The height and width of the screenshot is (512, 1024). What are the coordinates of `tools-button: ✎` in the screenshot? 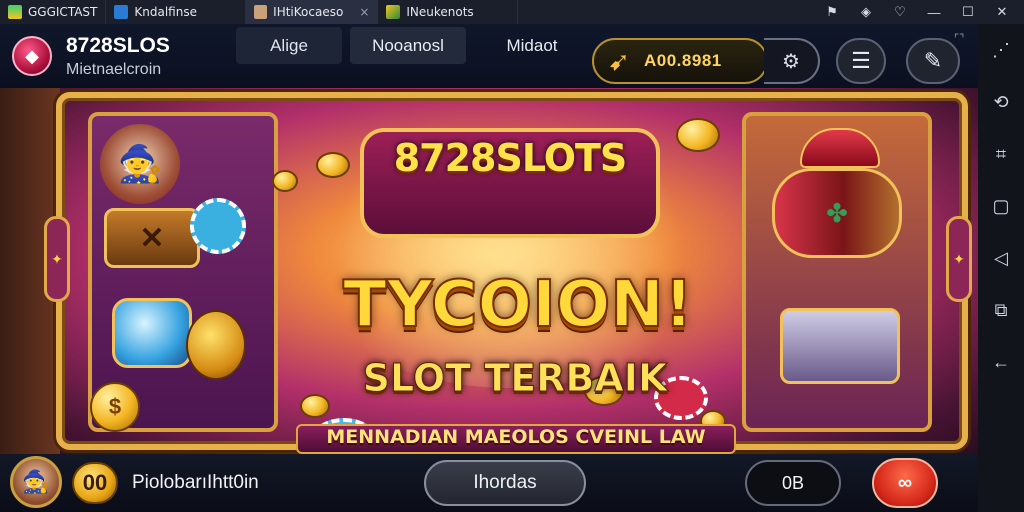 It's located at (933, 61).